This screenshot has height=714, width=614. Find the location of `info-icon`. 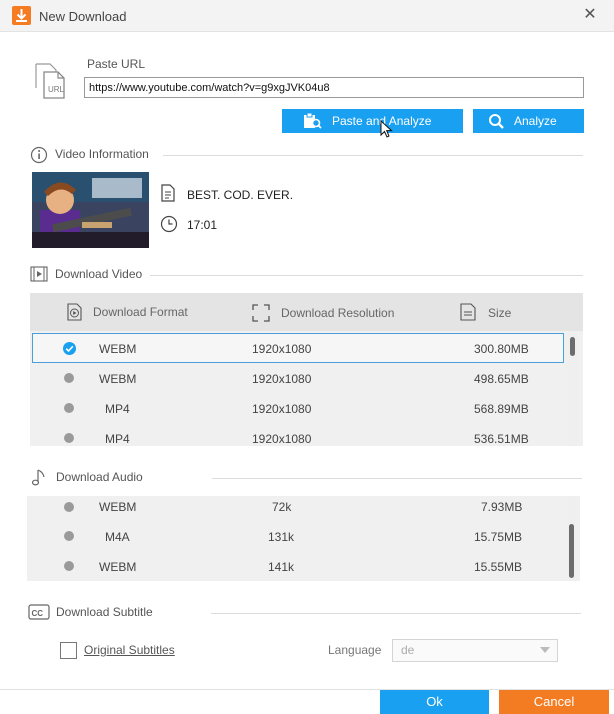

info-icon is located at coordinates (39, 155).